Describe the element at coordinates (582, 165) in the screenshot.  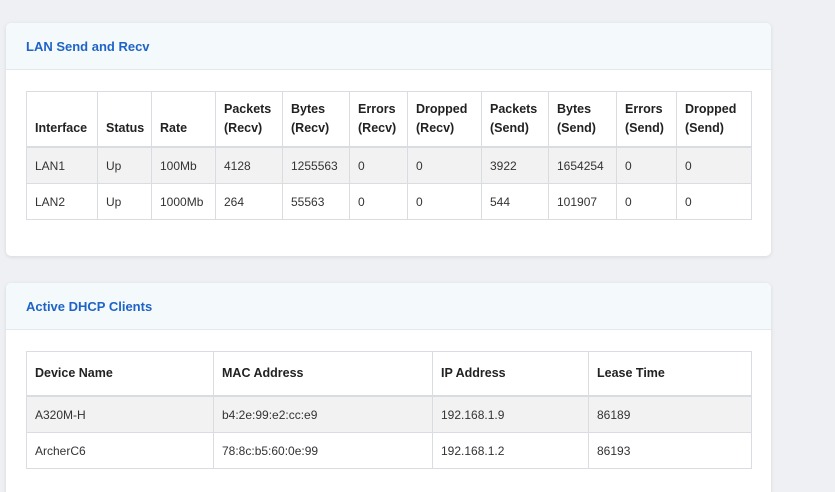
I see `cell-bytes-send: 1654254` at that location.